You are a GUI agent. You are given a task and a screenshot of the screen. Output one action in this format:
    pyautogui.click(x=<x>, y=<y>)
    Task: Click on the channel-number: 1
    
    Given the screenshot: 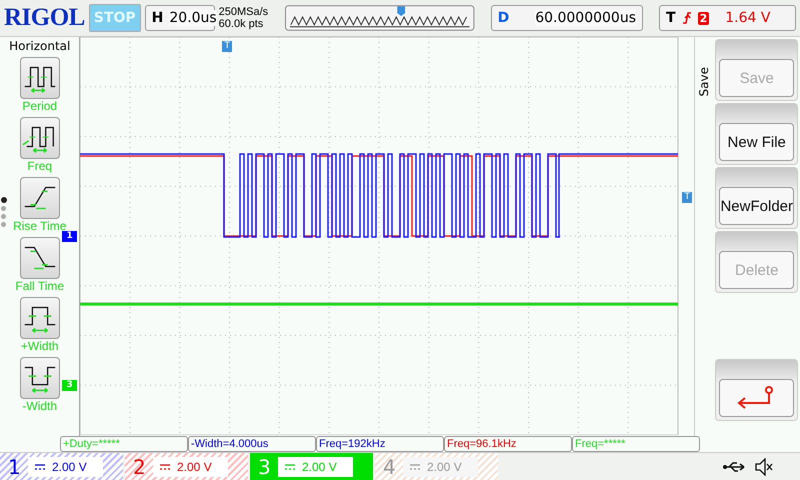 What is the action you would take?
    pyautogui.click(x=15, y=466)
    